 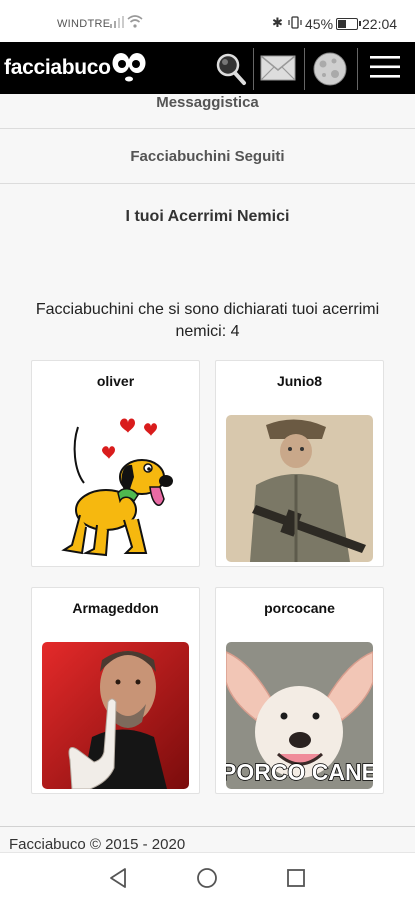 I want to click on enemy-card: oliver, so click(x=115, y=463).